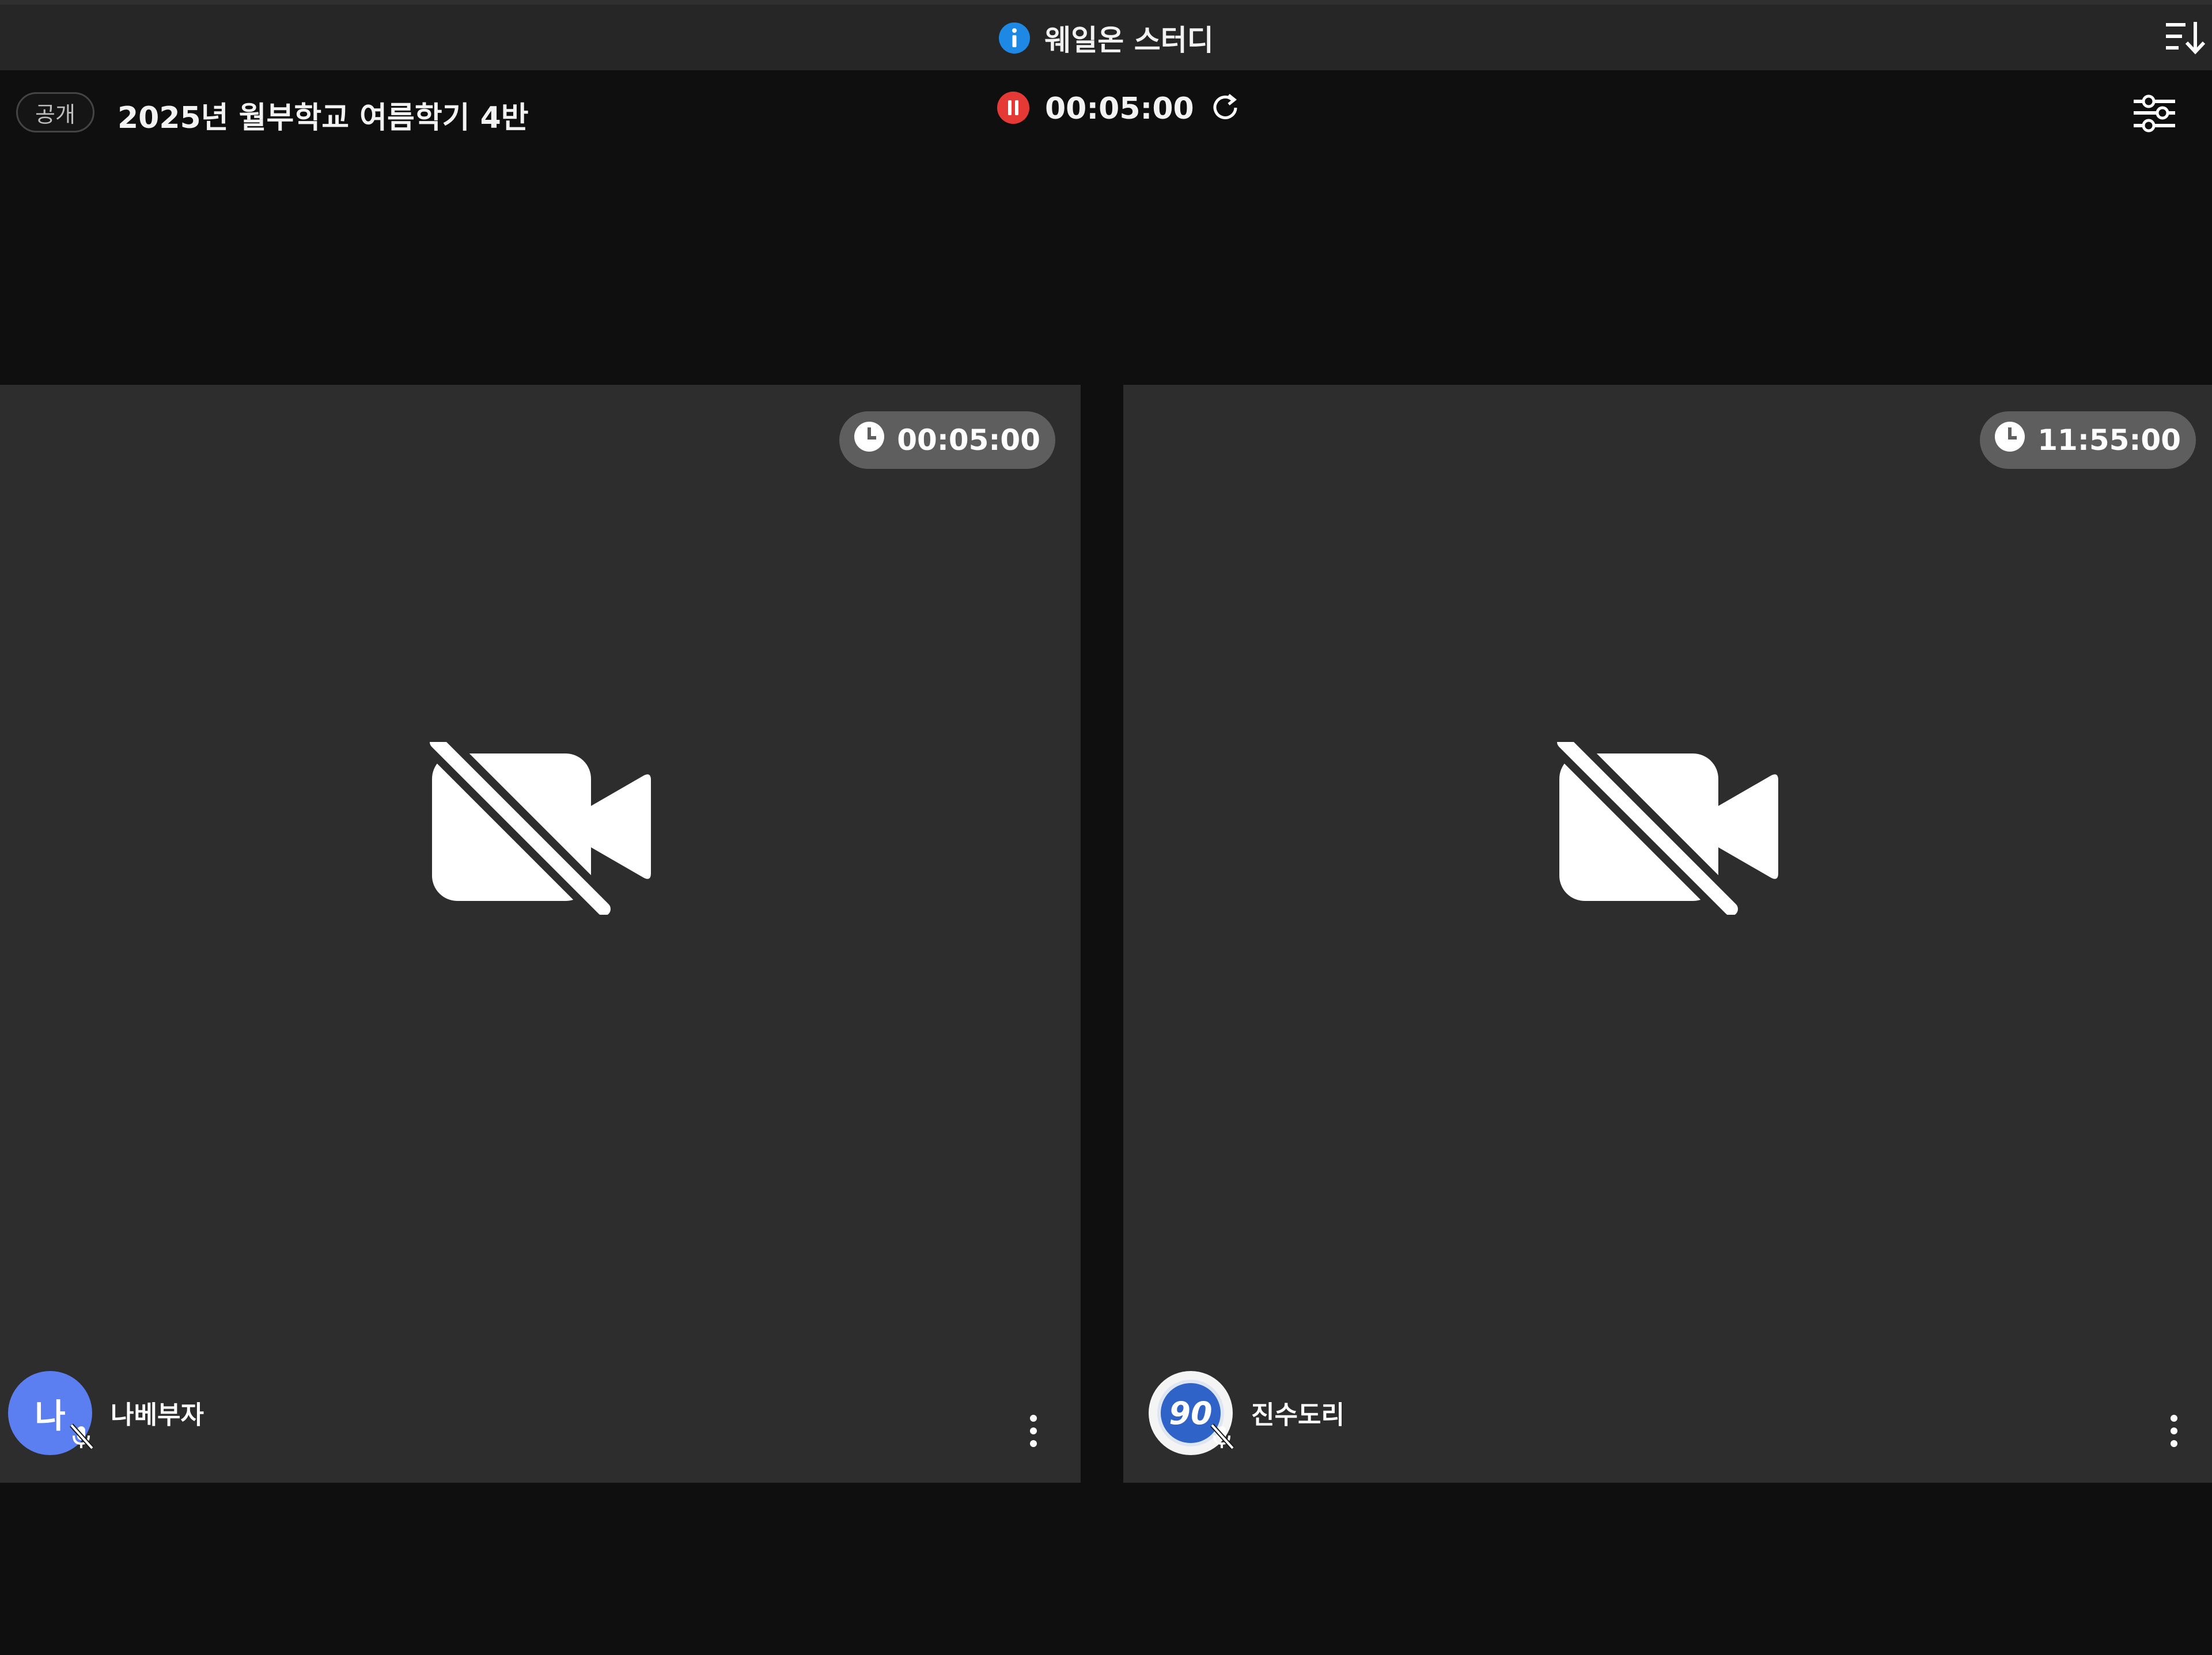 Image resolution: width=2212 pixels, height=1655 pixels. What do you see at coordinates (968, 440) in the screenshot?
I see `participant-timer-text: 00:05:00` at bounding box center [968, 440].